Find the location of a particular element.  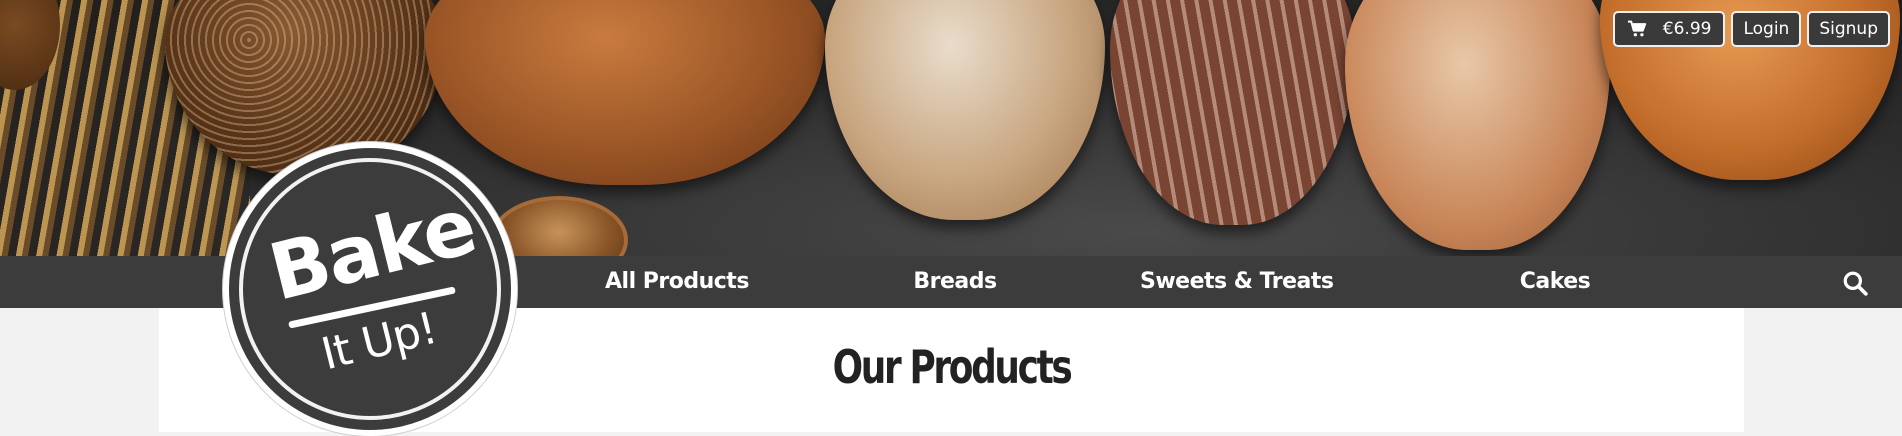

signup-button: Signup is located at coordinates (1848, 29).